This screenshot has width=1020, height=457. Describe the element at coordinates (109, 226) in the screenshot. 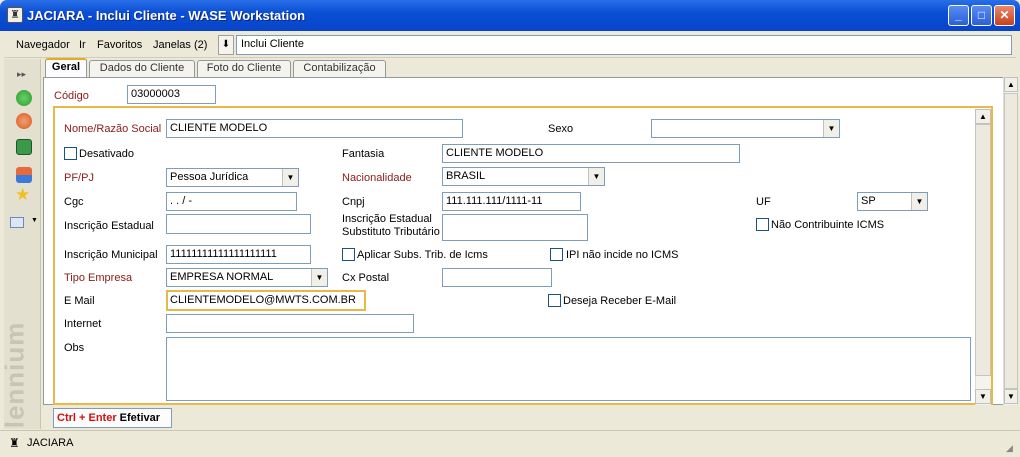

I see `ie-label: Inscrição Estadual` at that location.